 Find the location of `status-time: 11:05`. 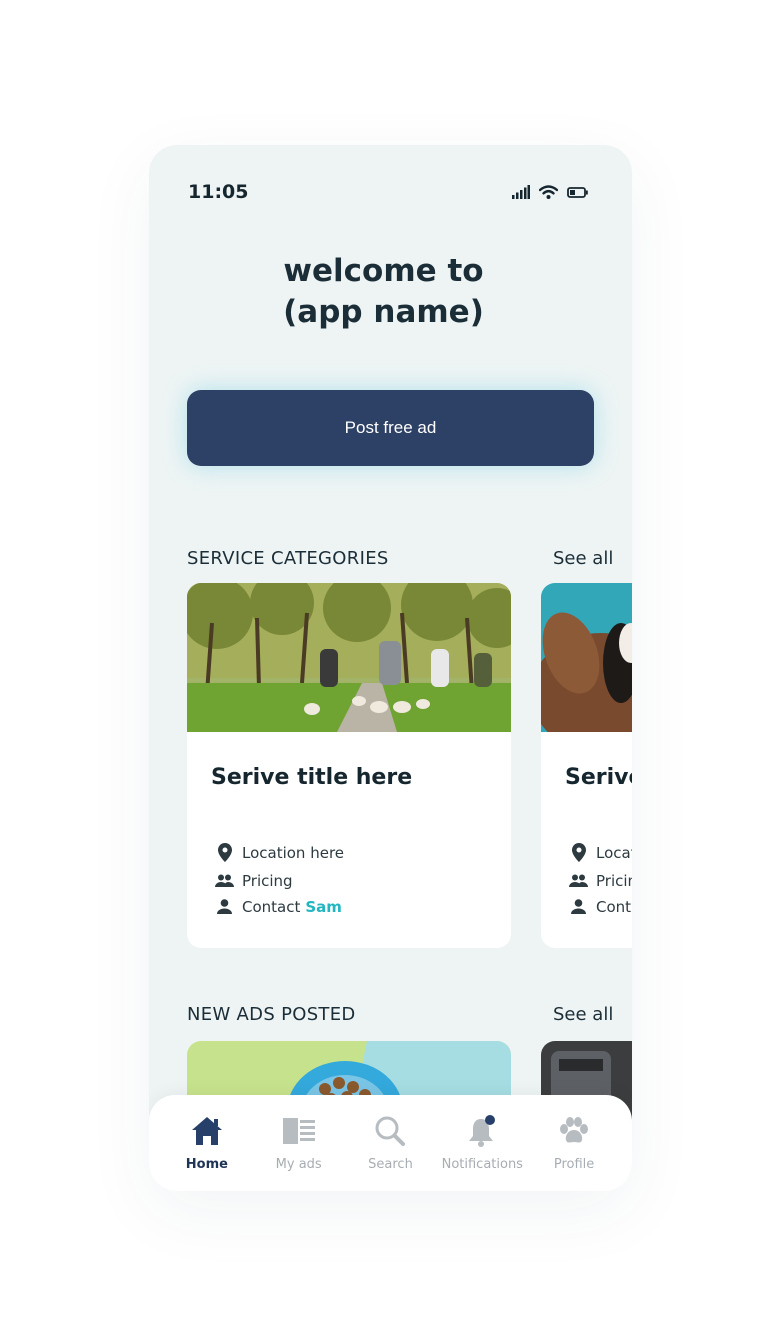

status-time: 11:05 is located at coordinates (218, 192).